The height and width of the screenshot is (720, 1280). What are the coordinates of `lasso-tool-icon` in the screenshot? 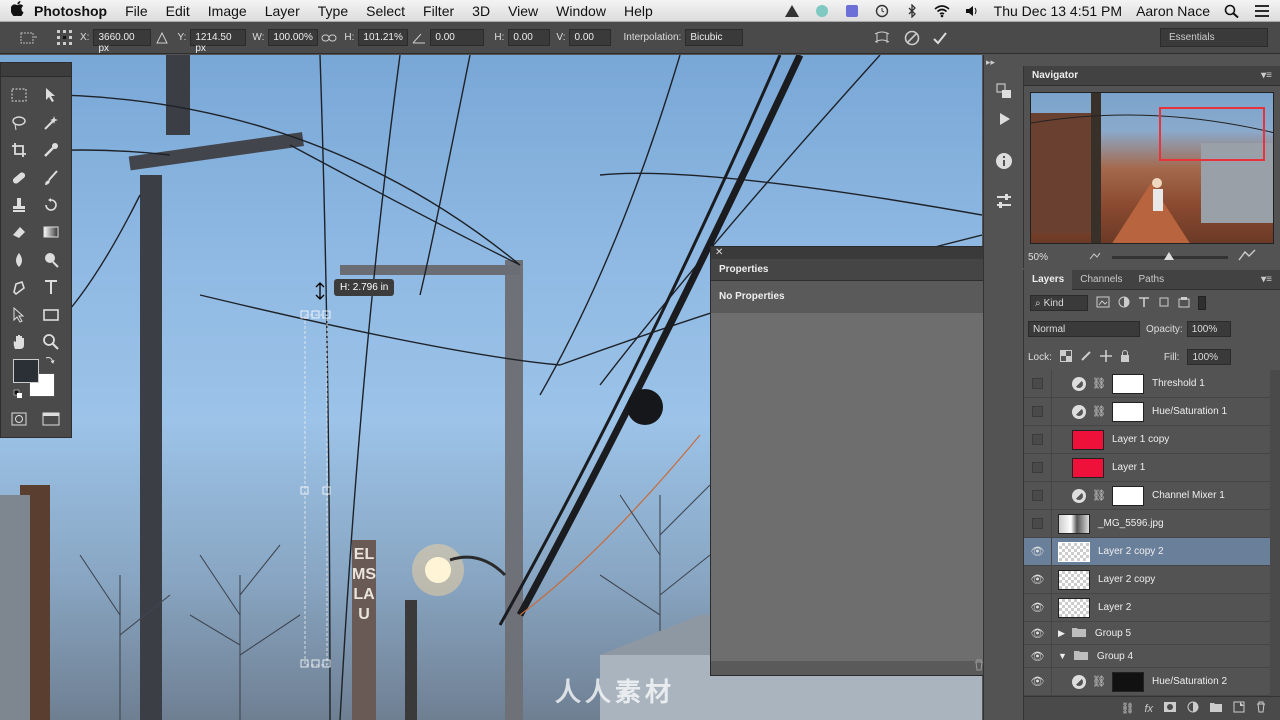 It's located at (19, 123).